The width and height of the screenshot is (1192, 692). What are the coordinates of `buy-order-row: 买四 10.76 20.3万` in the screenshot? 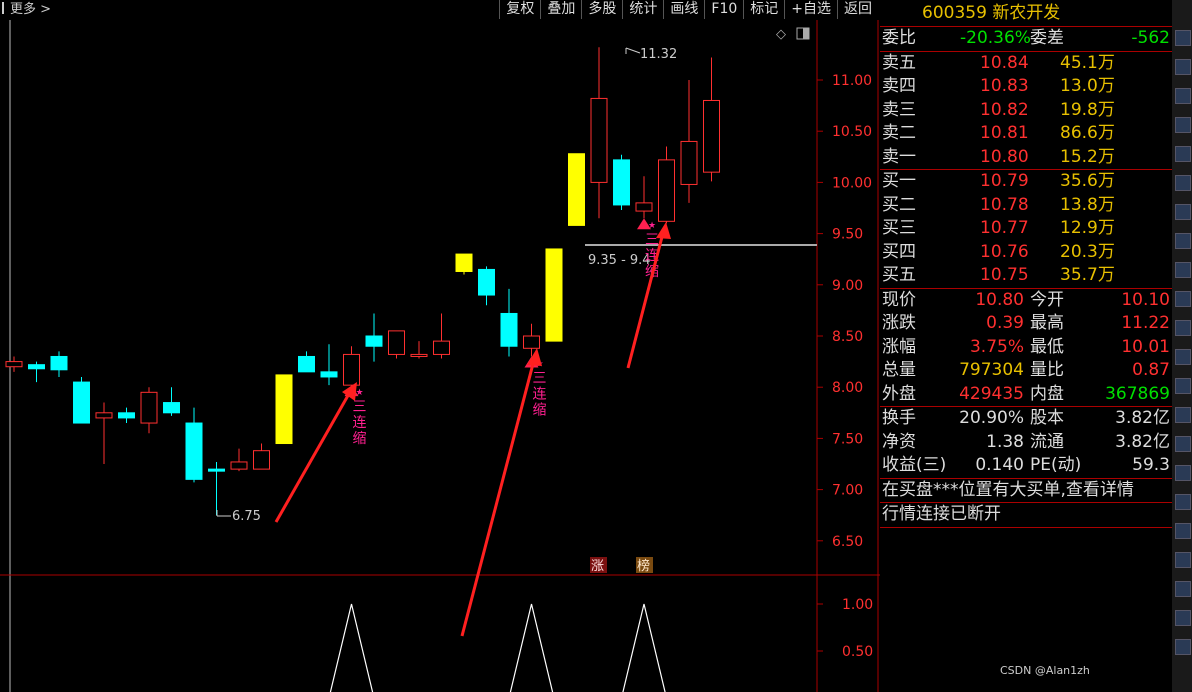 It's located at (1026, 253).